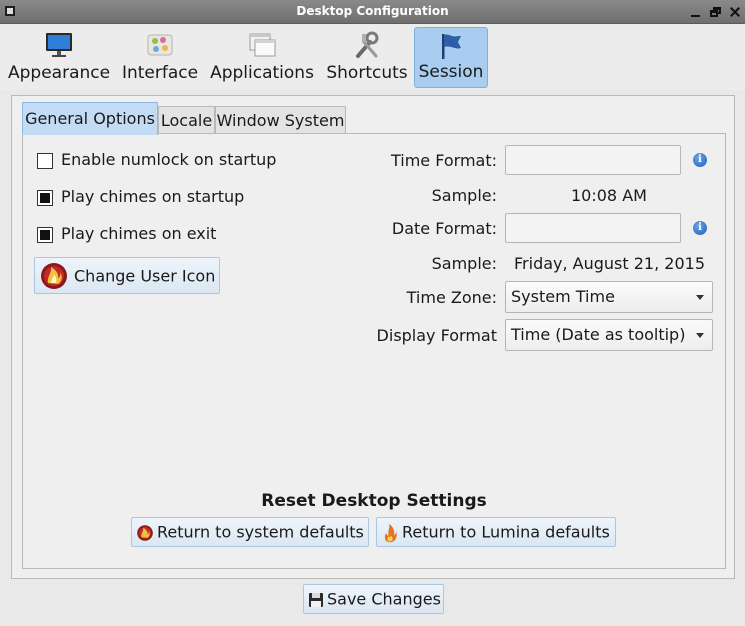 Image resolution: width=745 pixels, height=626 pixels. What do you see at coordinates (700, 228) in the screenshot?
I see `date-format-info-icon: i` at bounding box center [700, 228].